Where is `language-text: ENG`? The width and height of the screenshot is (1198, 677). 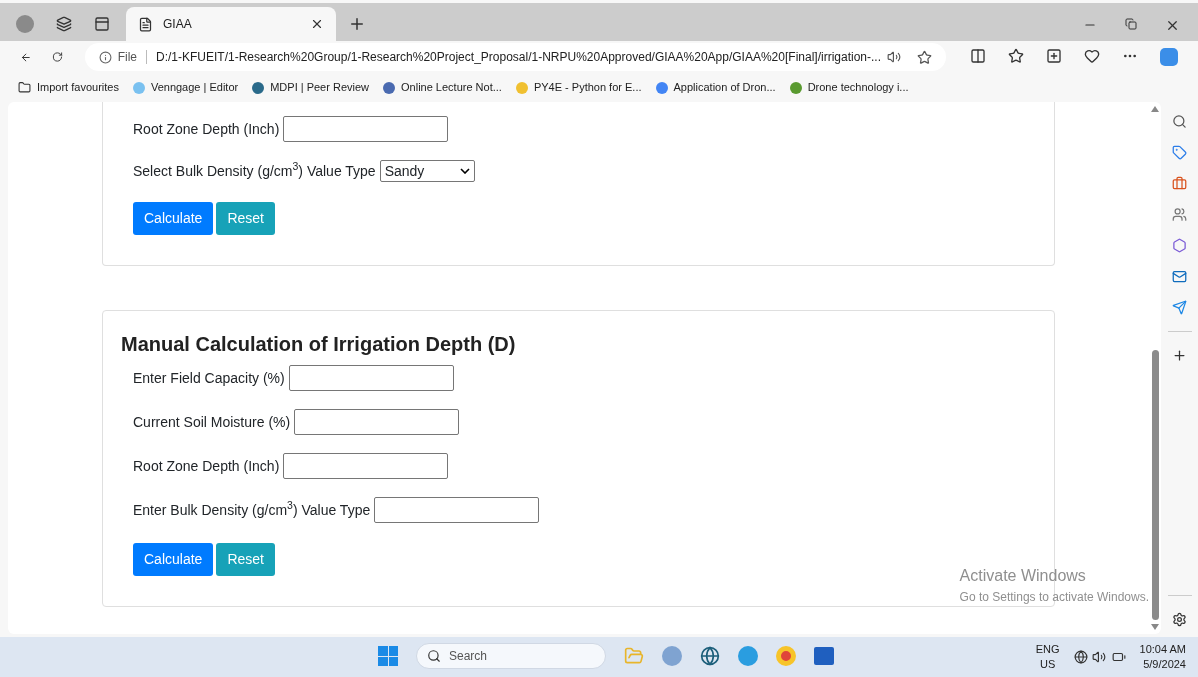
language-text: ENG is located at coordinates (1047, 649).